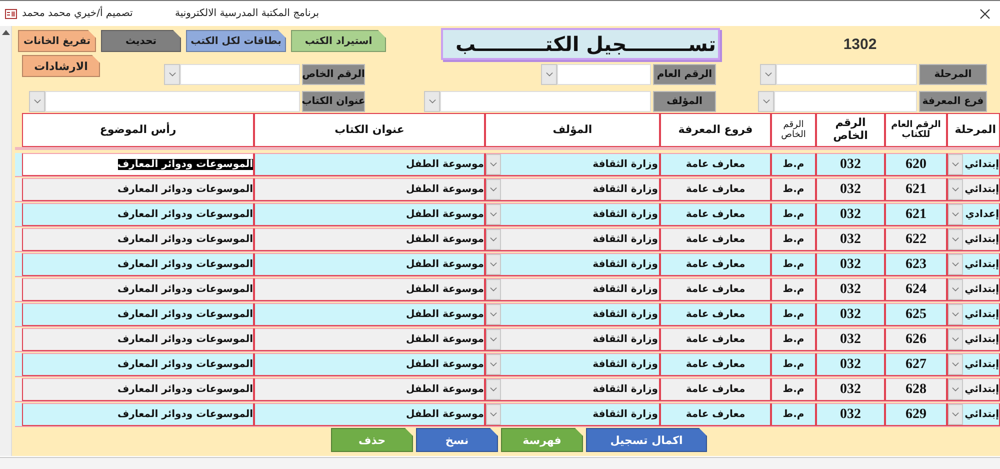  What do you see at coordinates (61, 66) in the screenshot?
I see `help-button: الارشادات` at bounding box center [61, 66].